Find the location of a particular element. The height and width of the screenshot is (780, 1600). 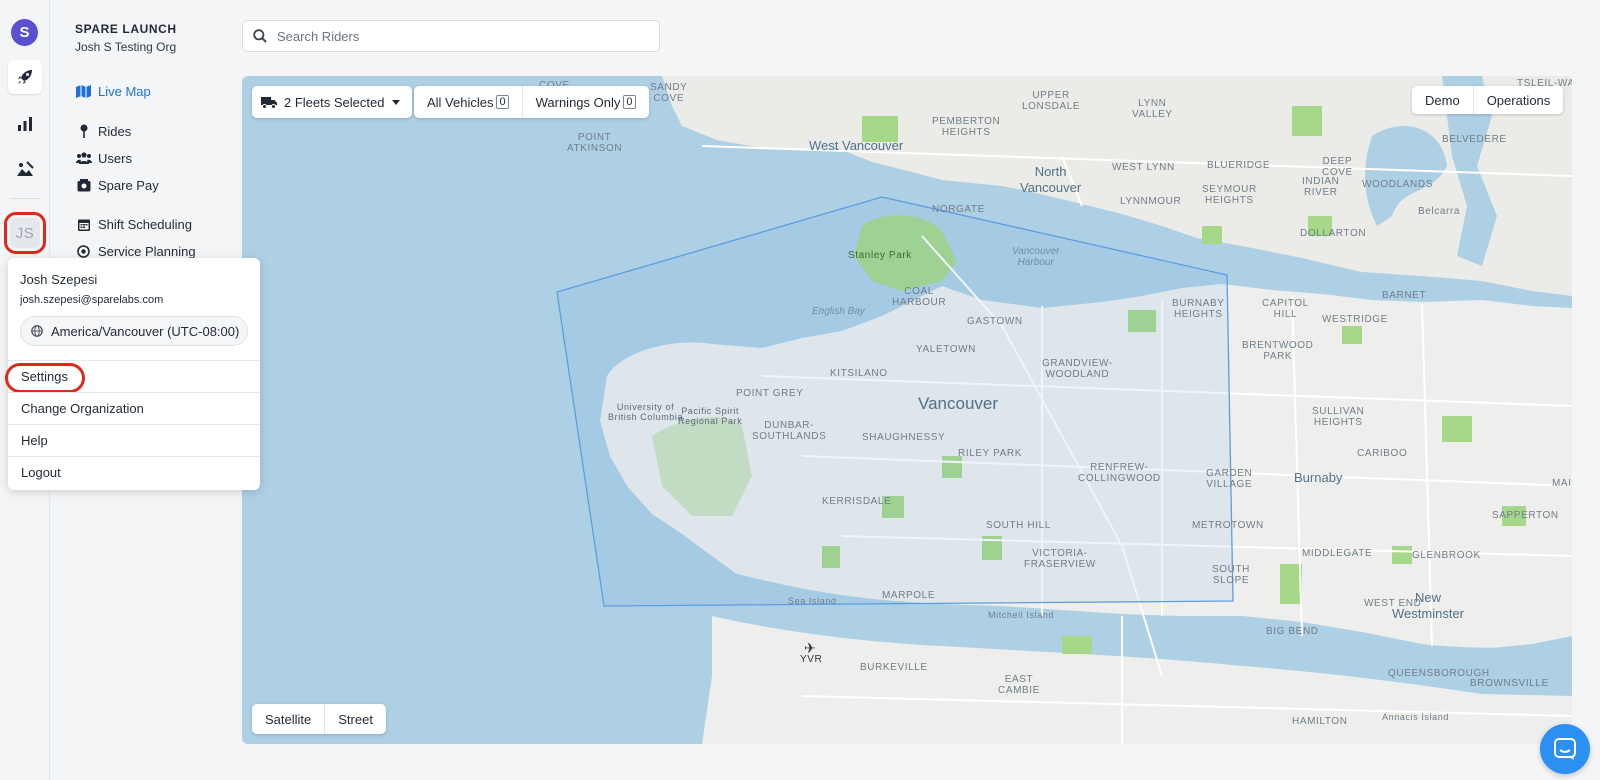

map-label-blueridge: BLUERIDGE is located at coordinates (1239, 165).